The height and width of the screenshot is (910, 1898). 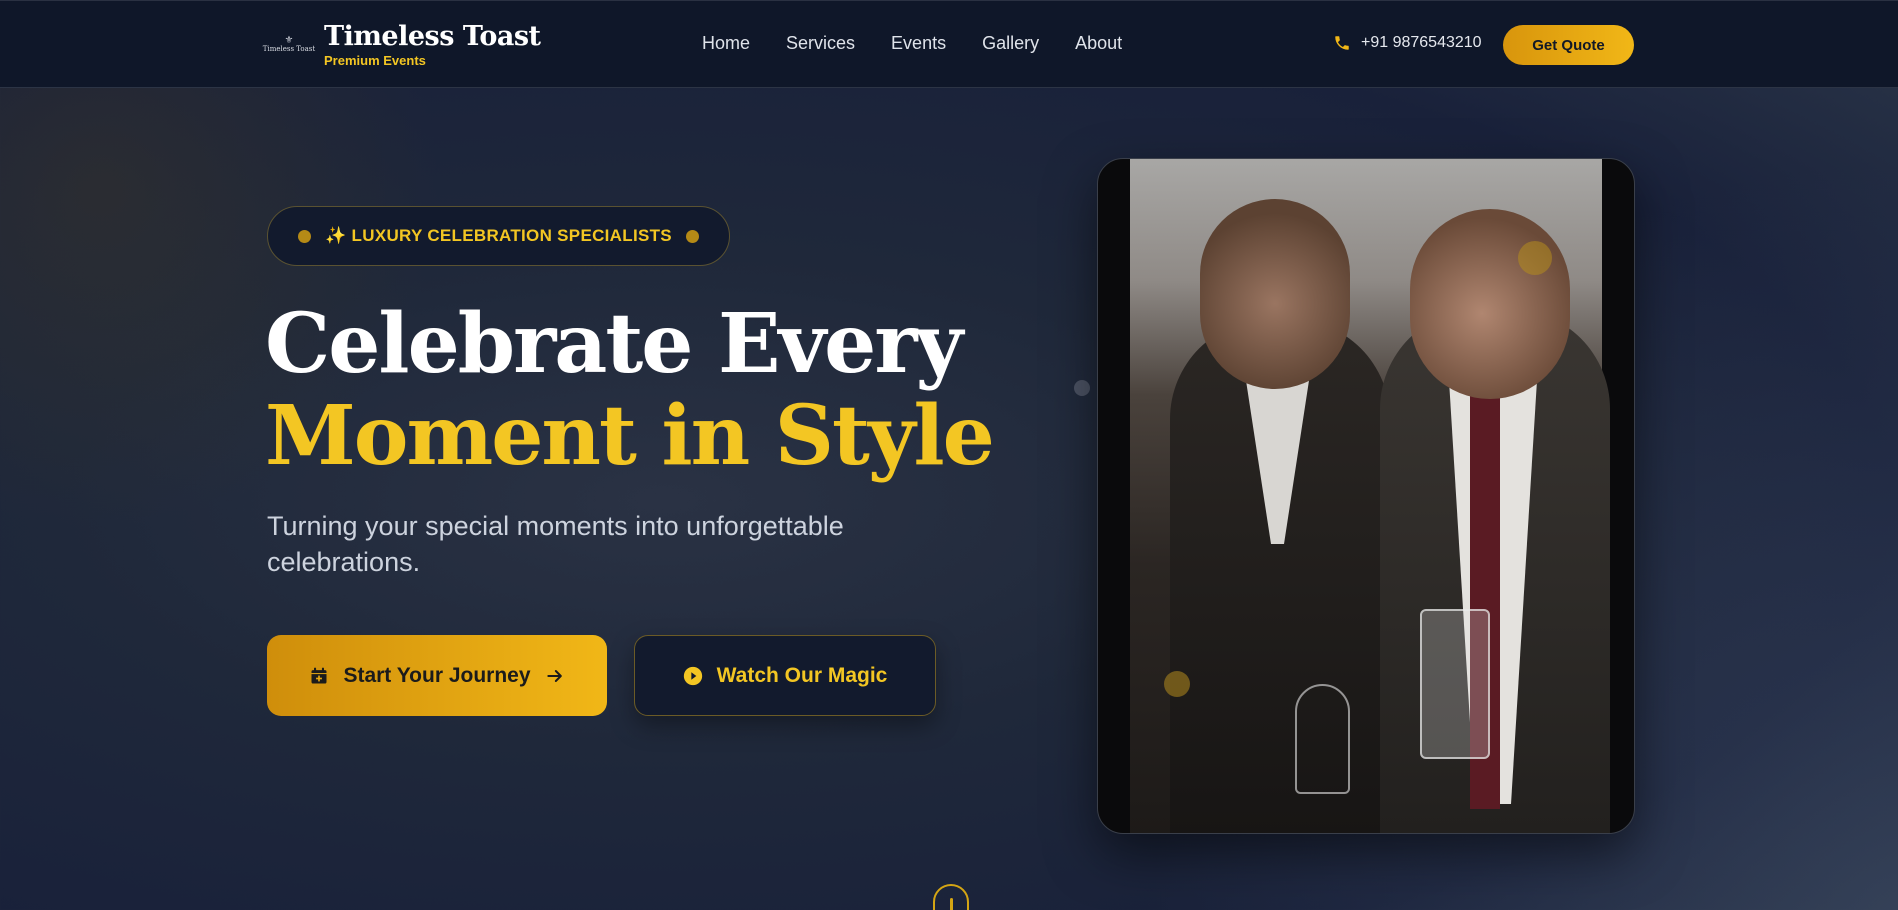 I want to click on badge-dot-right, so click(x=692, y=236).